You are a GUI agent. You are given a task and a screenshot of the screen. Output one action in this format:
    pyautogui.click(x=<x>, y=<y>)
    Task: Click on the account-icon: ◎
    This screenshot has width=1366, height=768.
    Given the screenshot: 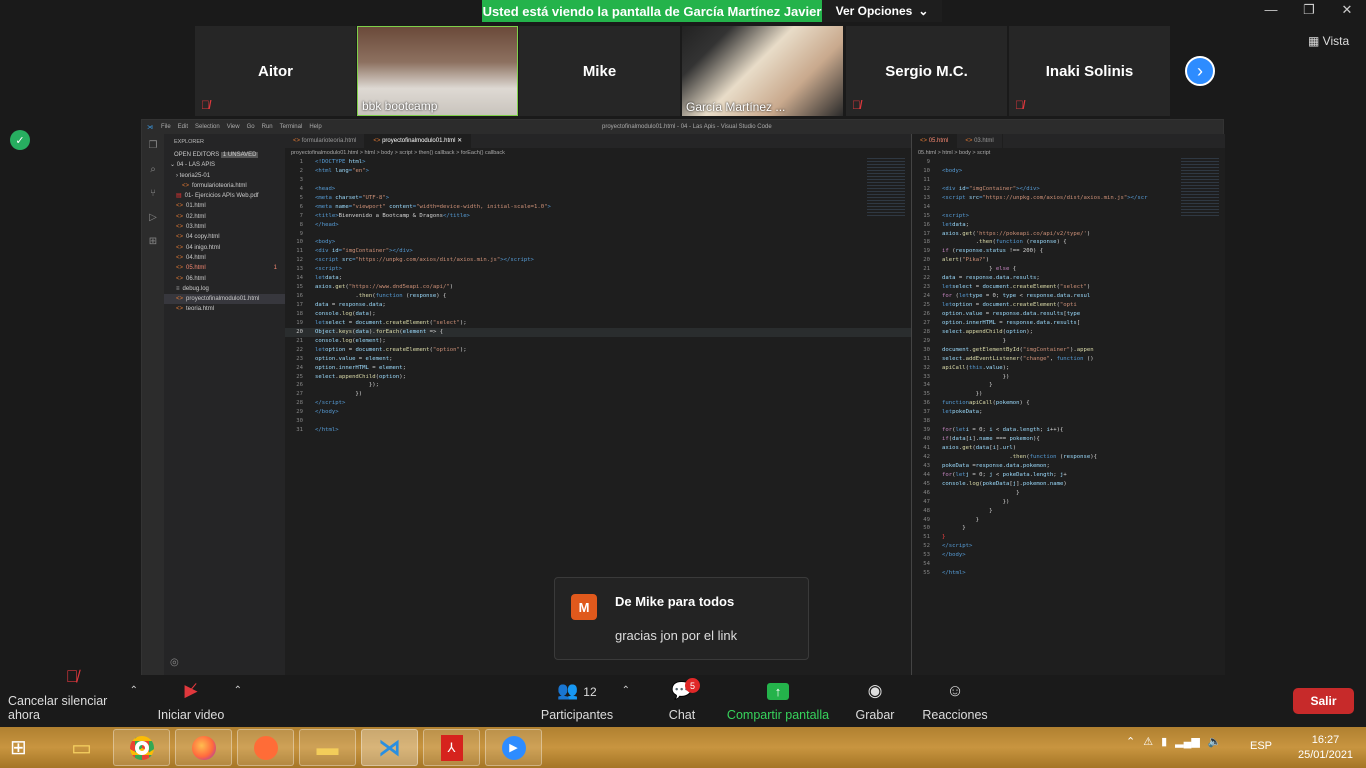 What is the action you would take?
    pyautogui.click(x=174, y=662)
    